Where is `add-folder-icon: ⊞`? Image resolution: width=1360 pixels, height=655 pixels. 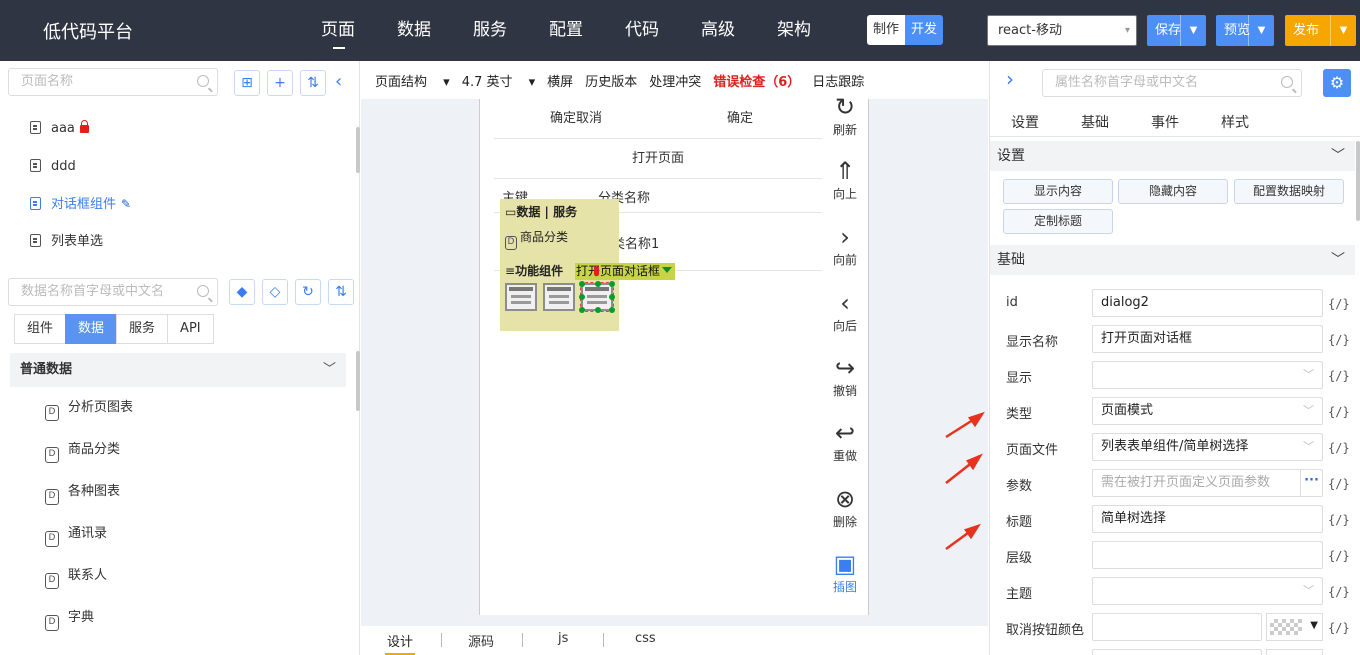 add-folder-icon: ⊞ is located at coordinates (247, 83).